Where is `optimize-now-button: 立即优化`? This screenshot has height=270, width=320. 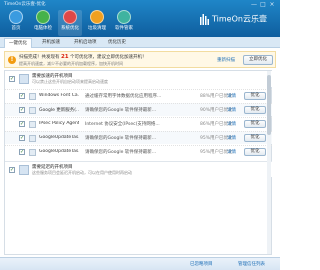 optimize-now-button: 立即优化 is located at coordinates (258, 60).